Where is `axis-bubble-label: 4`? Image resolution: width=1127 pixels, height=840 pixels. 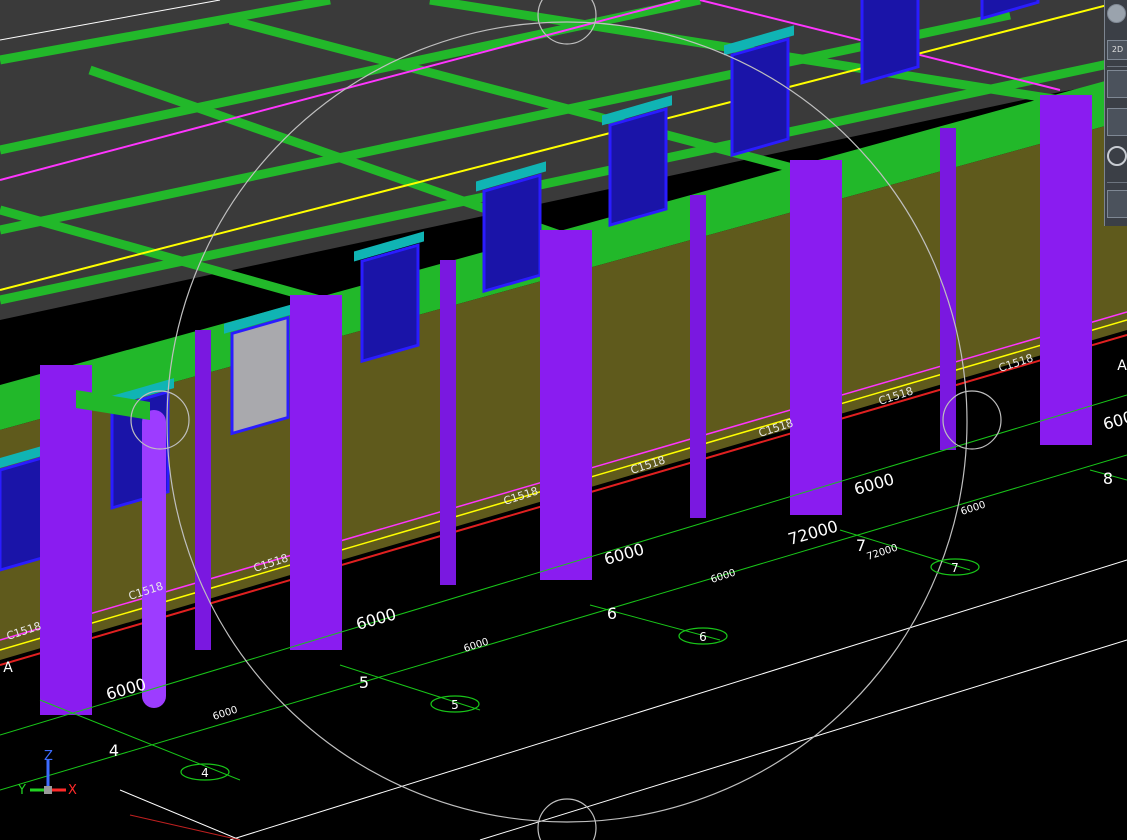 axis-bubble-label: 4 is located at coordinates (114, 750).